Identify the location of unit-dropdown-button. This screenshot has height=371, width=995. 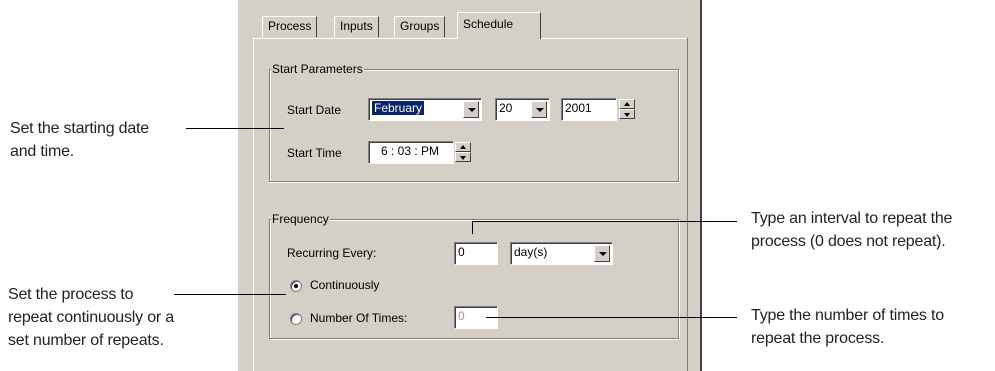
(602, 253).